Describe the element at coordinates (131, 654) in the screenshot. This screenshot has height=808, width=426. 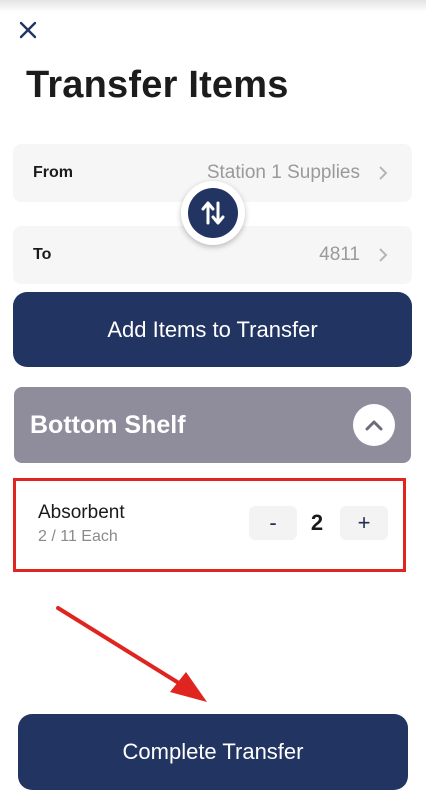
I see `annotation-arrow` at that location.